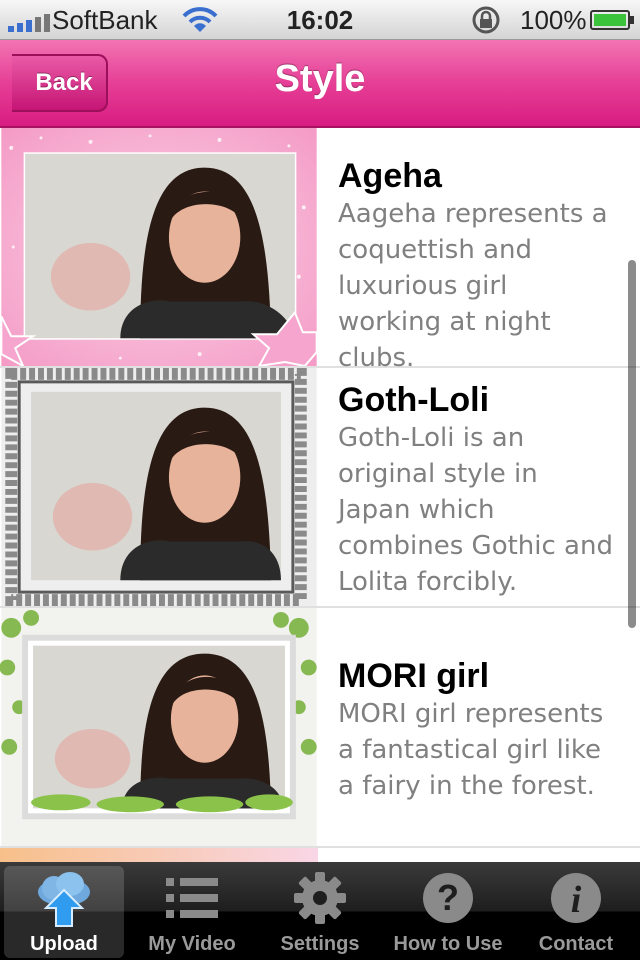  I want to click on battery-percent: 100%, so click(553, 20).